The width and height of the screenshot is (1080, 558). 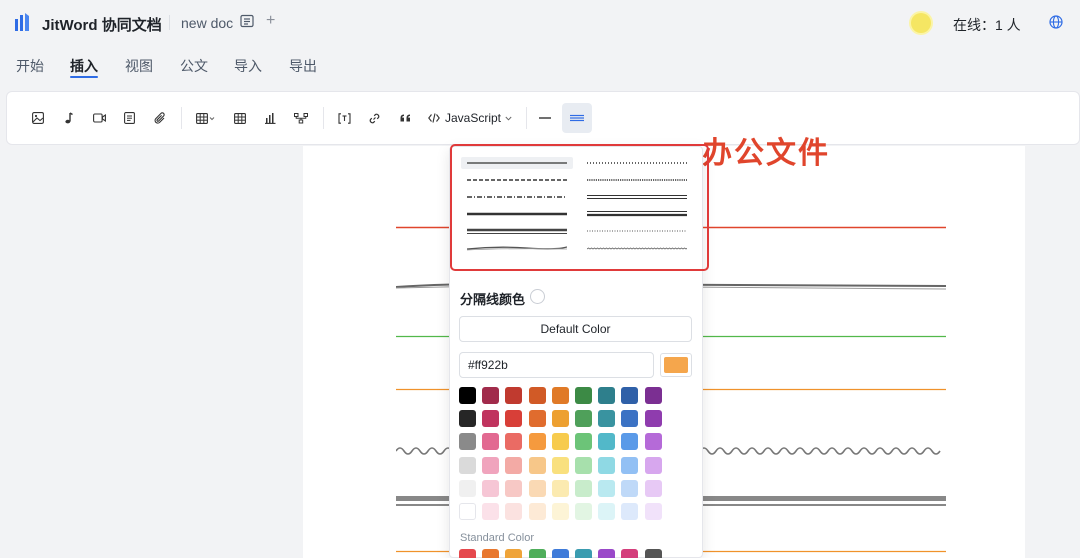 What do you see at coordinates (194, 66) in the screenshot?
I see `tab-official-doc: 公文` at bounding box center [194, 66].